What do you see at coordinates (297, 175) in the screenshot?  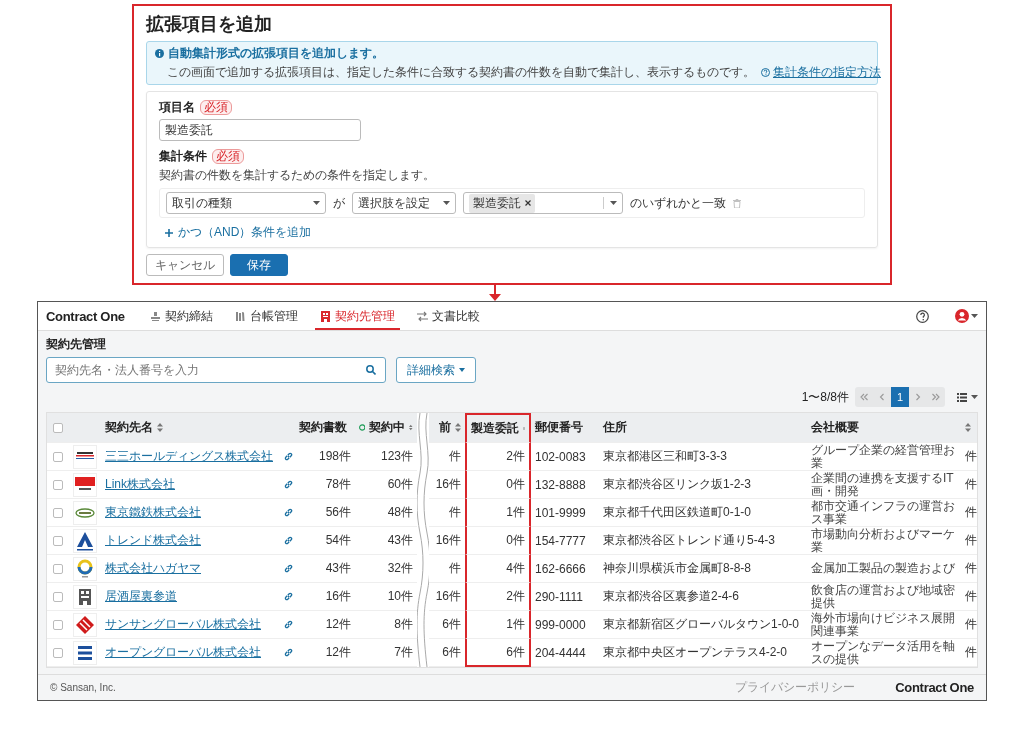 I see `condition-description: 契約書の件数を集計するための条件を指定します。` at bounding box center [297, 175].